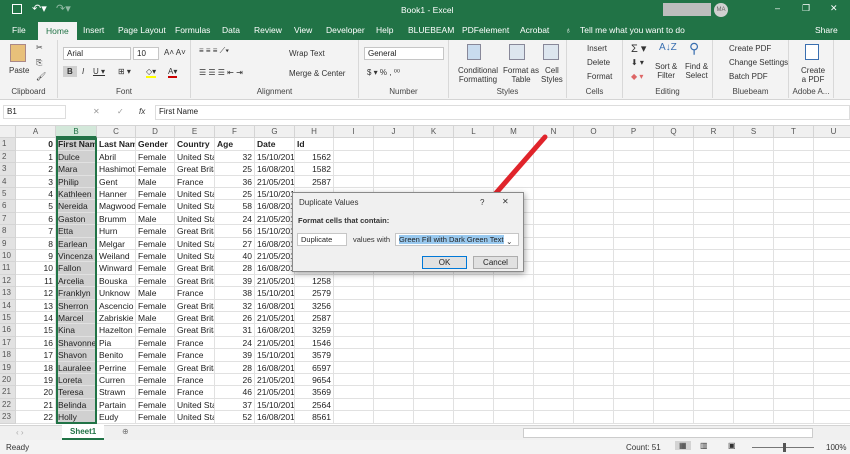  Describe the element at coordinates (474, 367) in the screenshot. I see `cell-L19` at that location.